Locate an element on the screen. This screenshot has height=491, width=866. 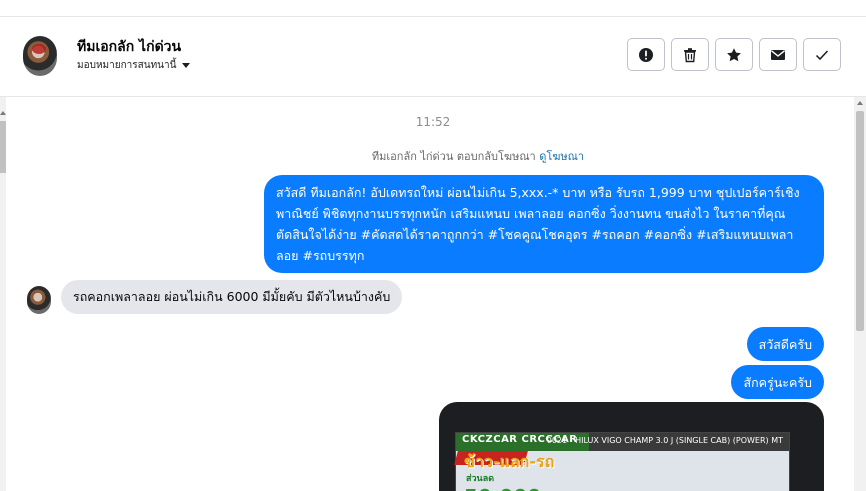
alert-icon is located at coordinates (646, 54).